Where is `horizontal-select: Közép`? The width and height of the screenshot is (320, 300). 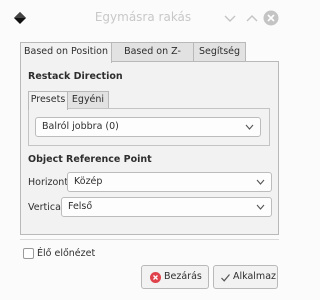
horizontal-select: Közép is located at coordinates (169, 182).